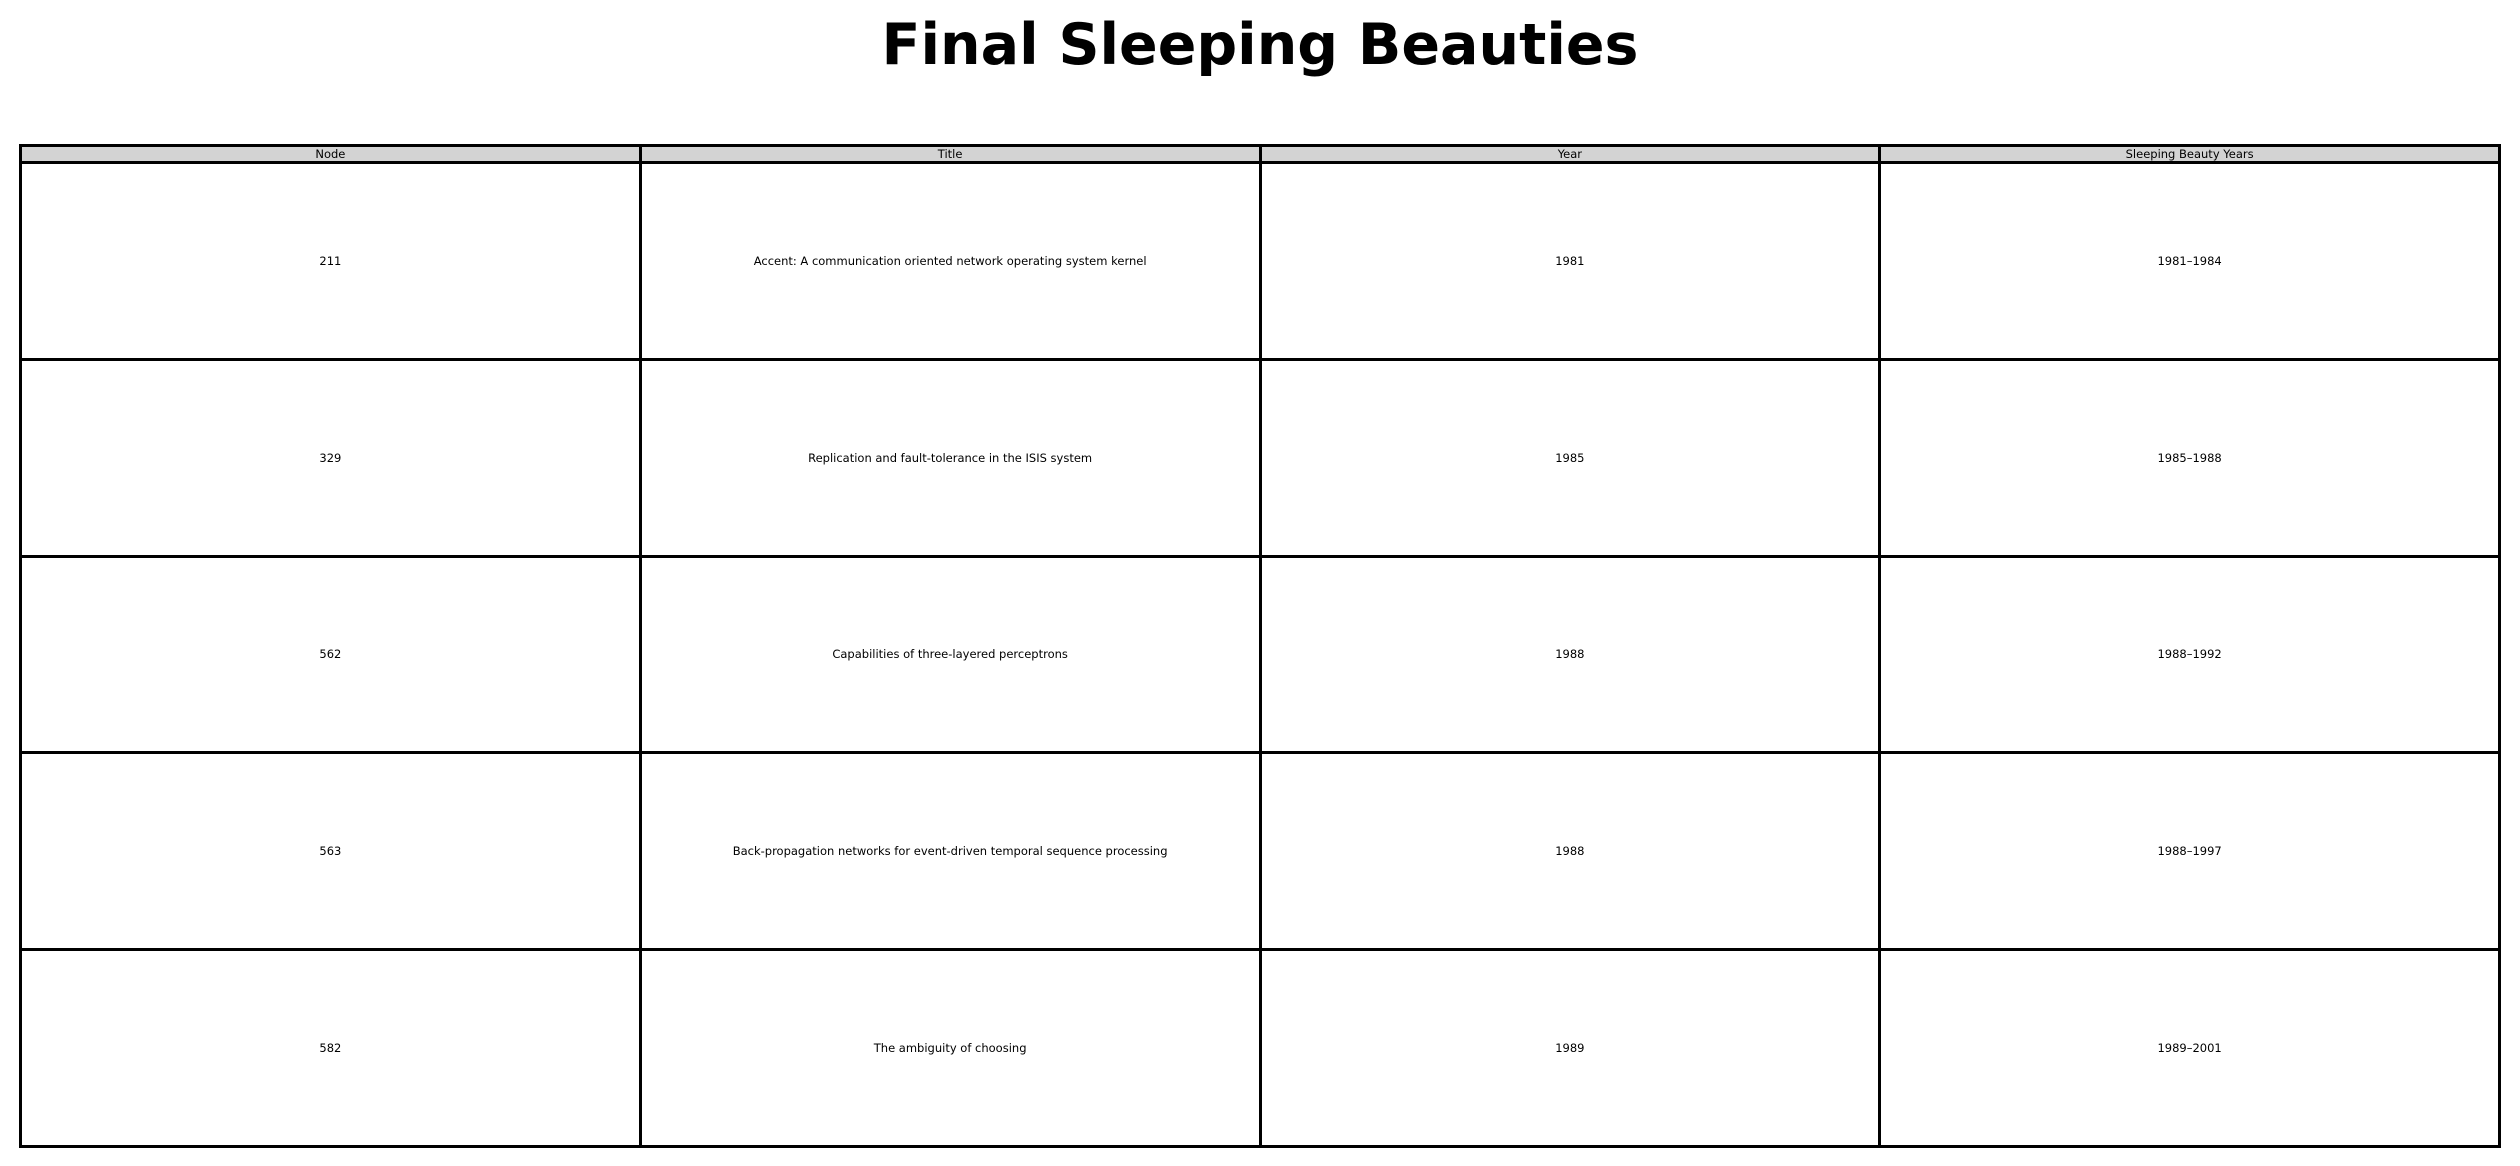  Describe the element at coordinates (1570, 154) in the screenshot. I see `header-cell-year: Year` at that location.